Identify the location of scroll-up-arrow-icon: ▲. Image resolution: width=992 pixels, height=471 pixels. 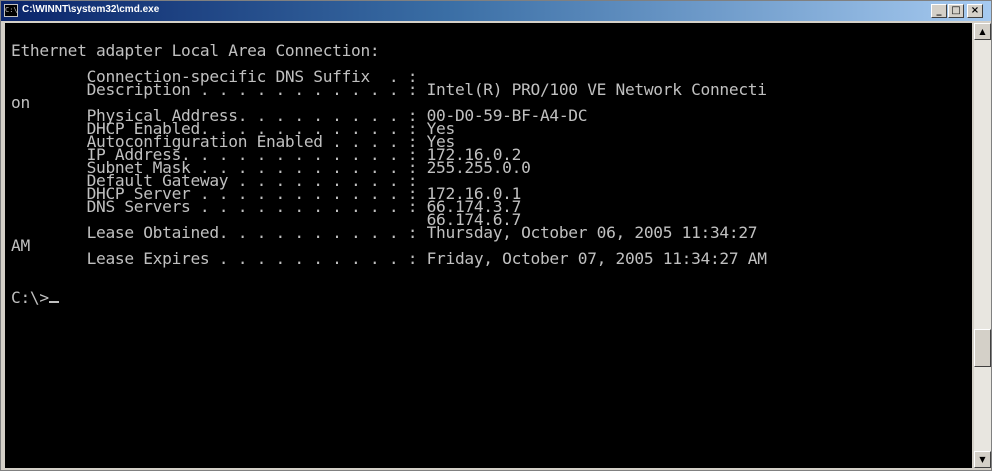
(982, 31).